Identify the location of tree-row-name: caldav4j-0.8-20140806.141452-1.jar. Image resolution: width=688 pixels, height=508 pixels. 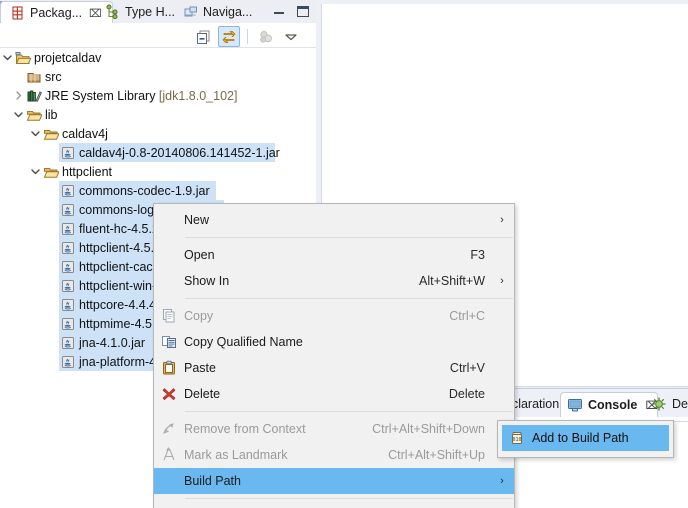
(179, 152).